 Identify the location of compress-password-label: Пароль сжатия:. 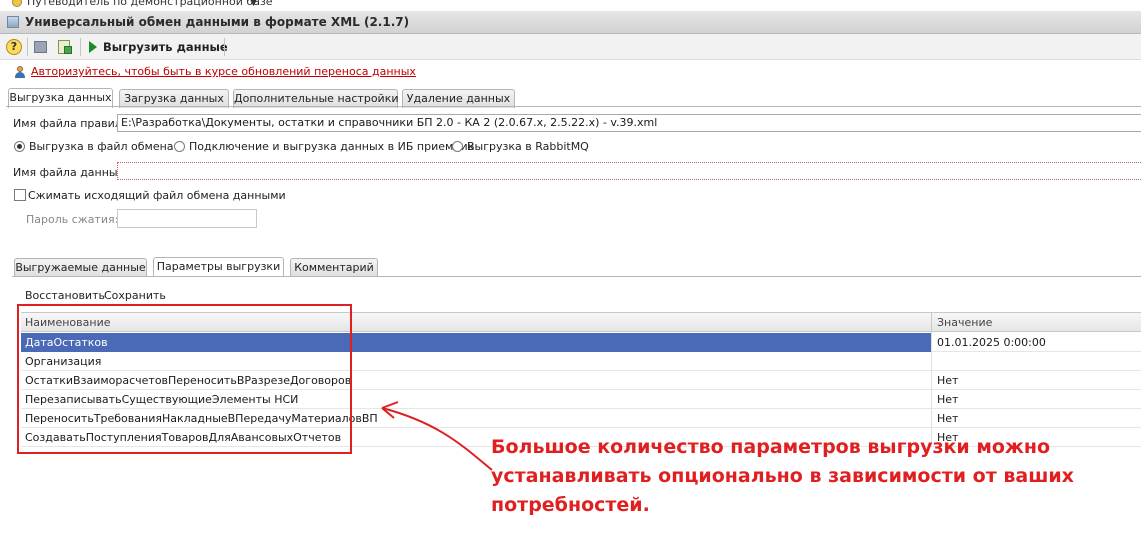
(72, 219).